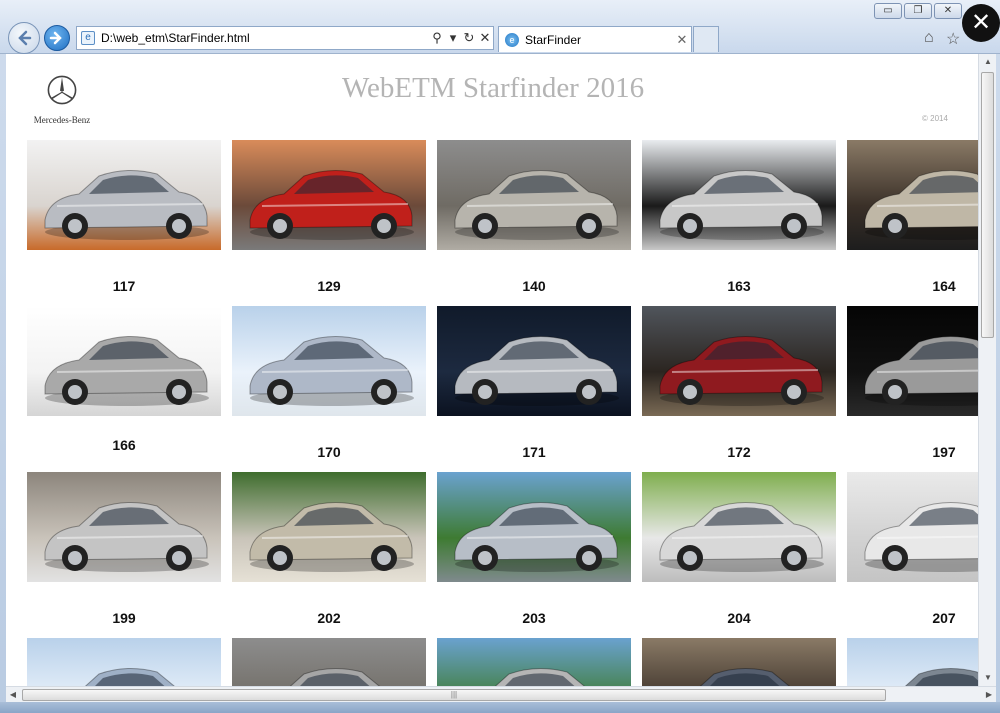 The width and height of the screenshot is (1000, 713). What do you see at coordinates (739, 452) in the screenshot?
I see `model-code-label: 172` at bounding box center [739, 452].